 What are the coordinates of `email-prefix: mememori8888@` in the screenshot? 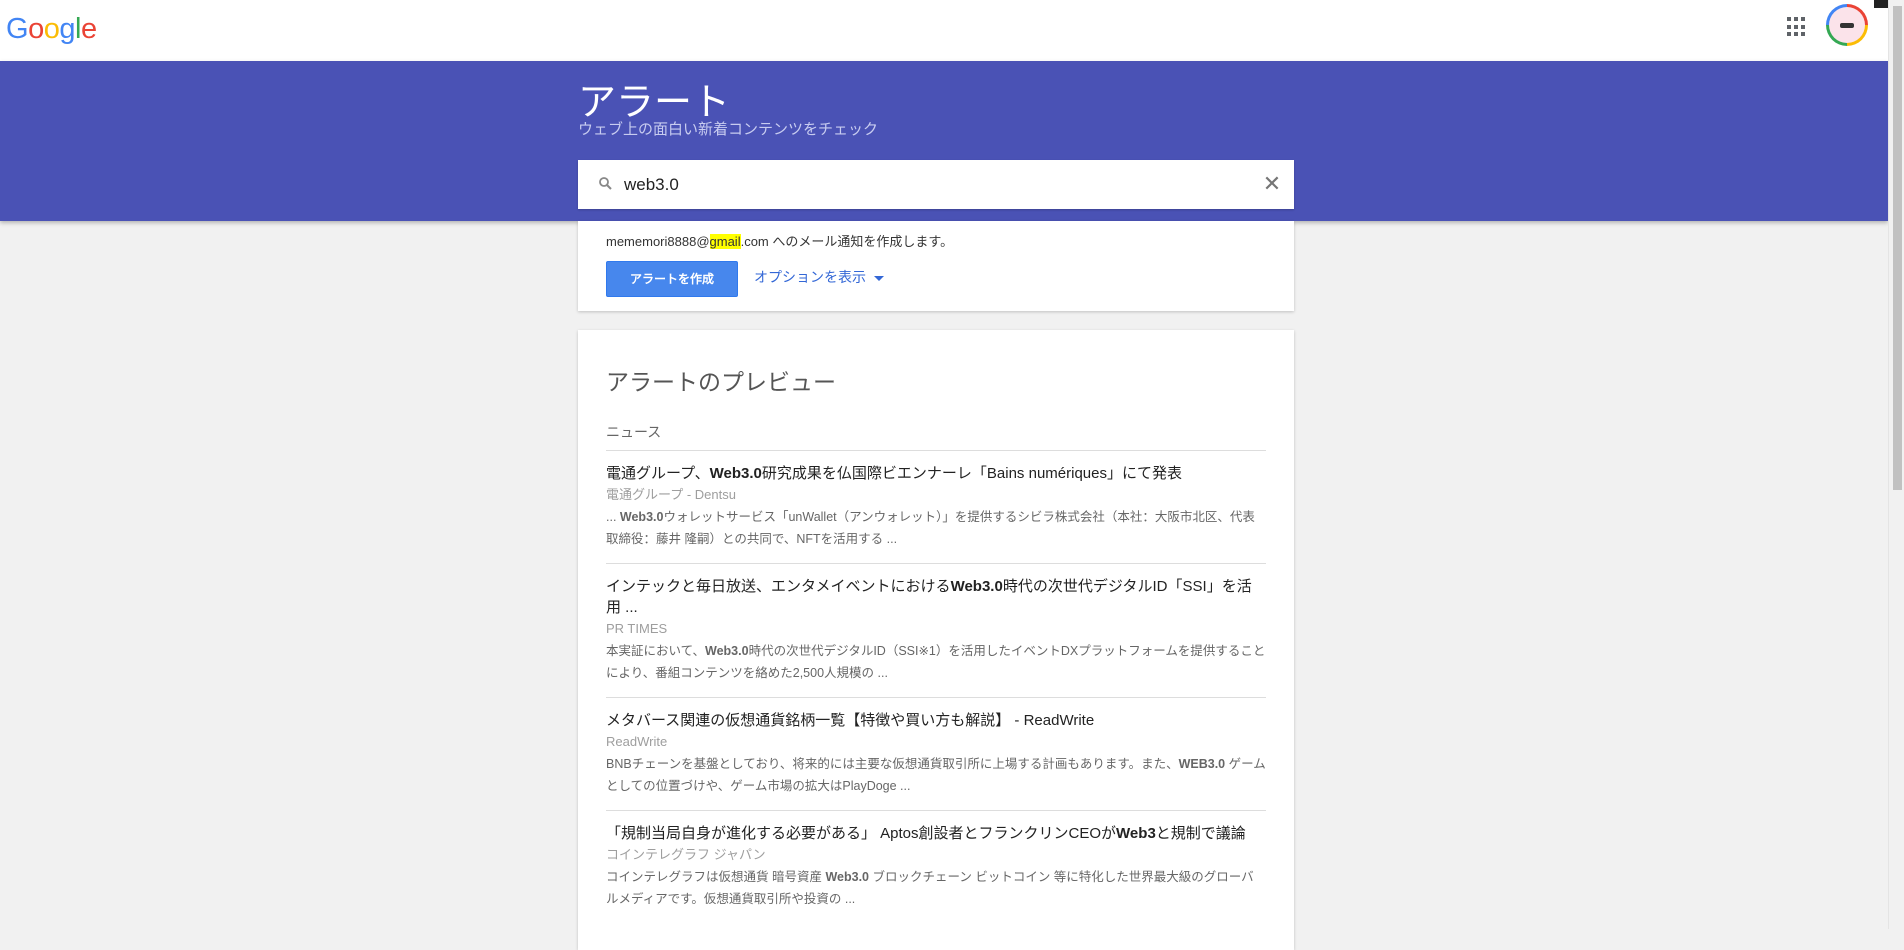 It's located at (658, 241).